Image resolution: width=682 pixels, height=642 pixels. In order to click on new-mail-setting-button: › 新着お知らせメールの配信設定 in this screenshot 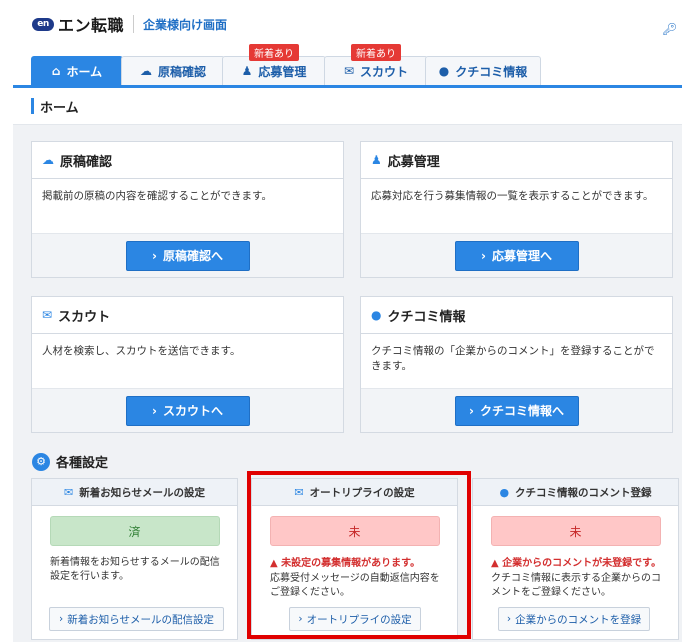, I will do `click(136, 619)`.